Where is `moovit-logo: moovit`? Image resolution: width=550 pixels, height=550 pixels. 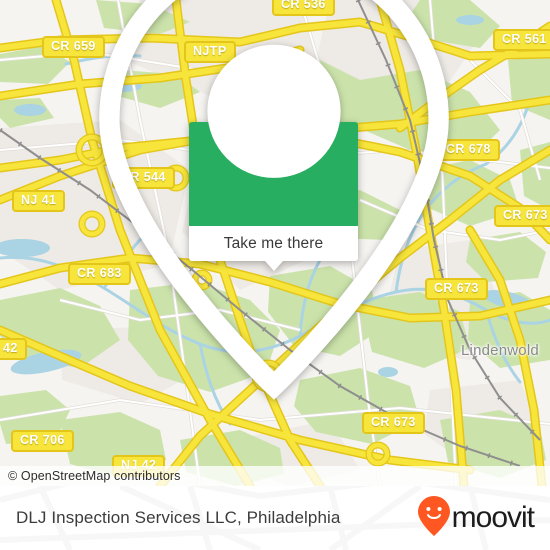
moovit-logo: moovit is located at coordinates (476, 518).